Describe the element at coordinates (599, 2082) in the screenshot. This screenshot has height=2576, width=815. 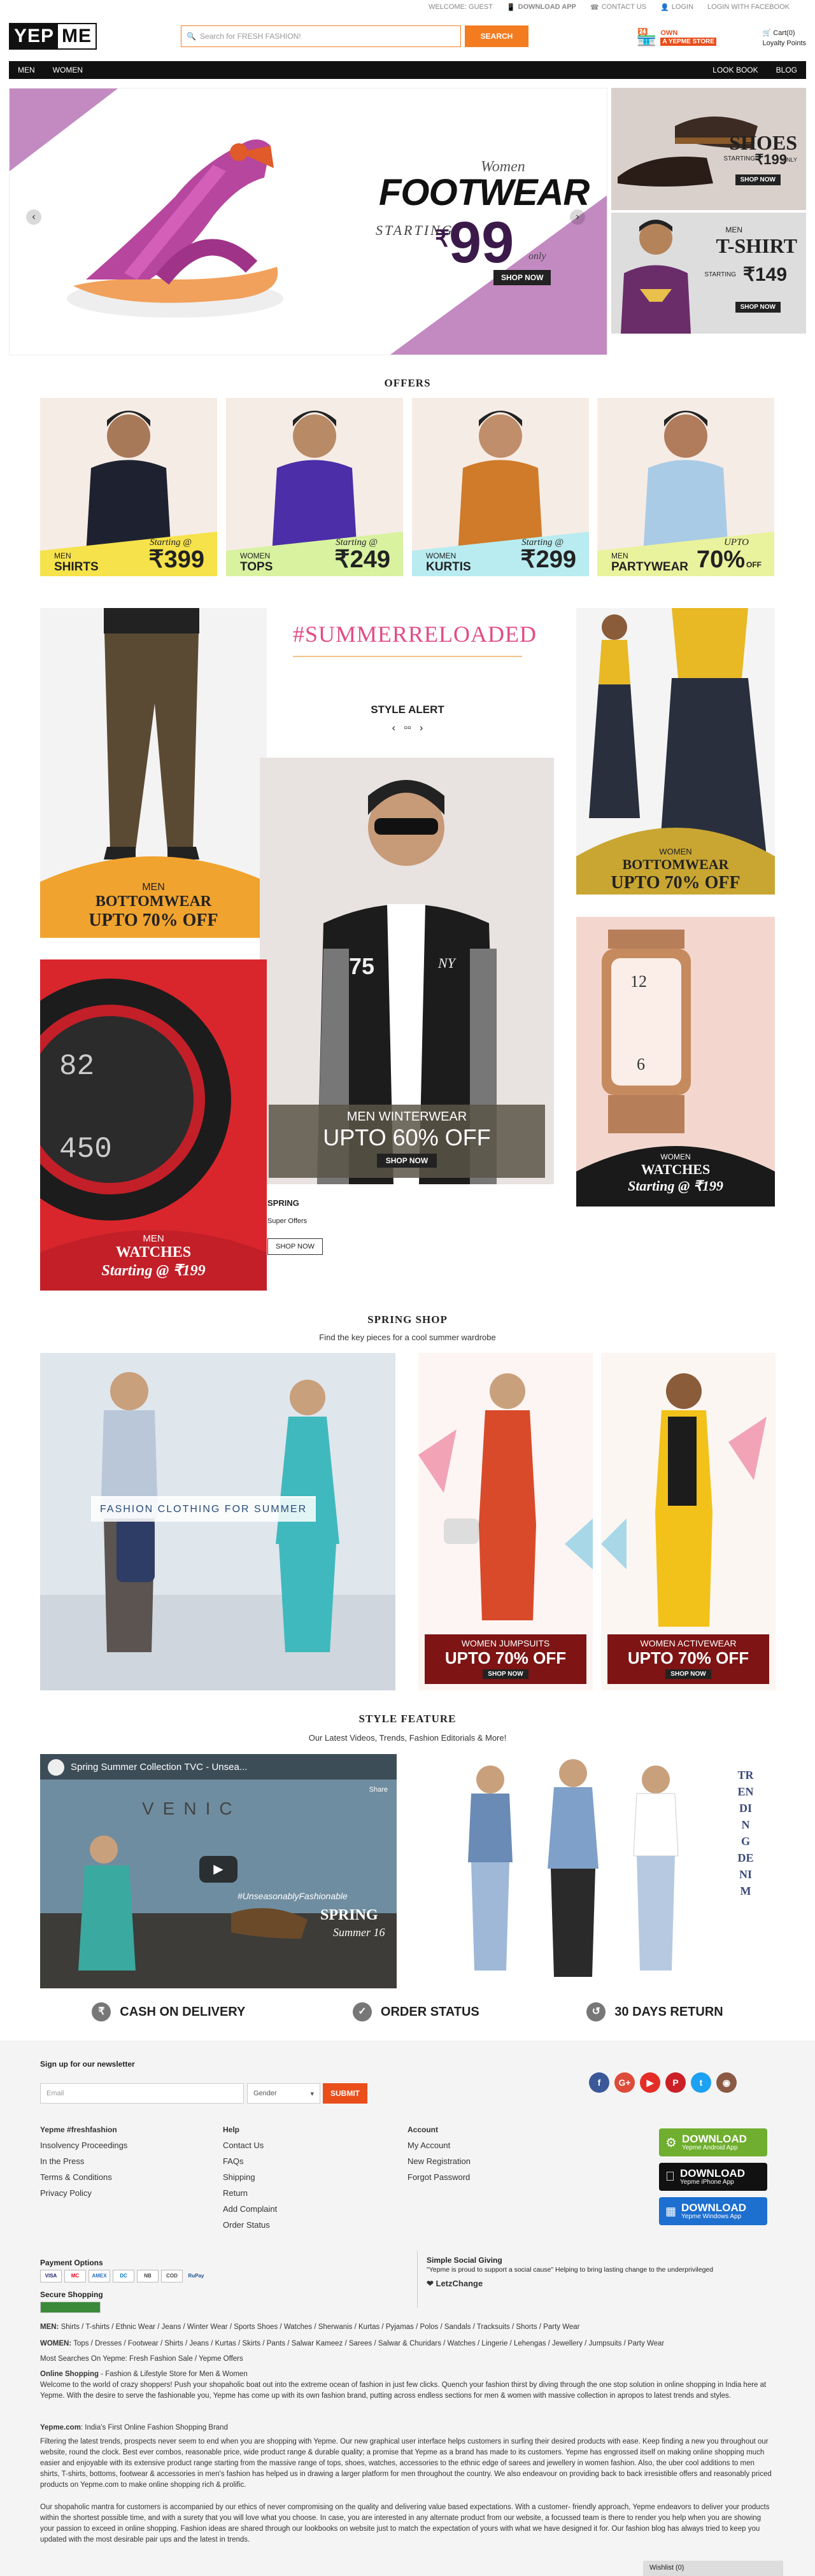
I see `facebook-icon: f` at that location.